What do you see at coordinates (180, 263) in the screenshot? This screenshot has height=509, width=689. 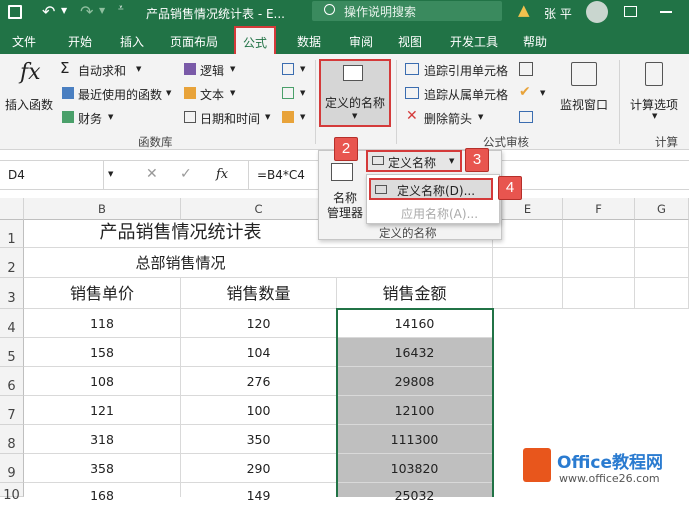 I see `sheet-subtitle: 总部销售情况` at bounding box center [180, 263].